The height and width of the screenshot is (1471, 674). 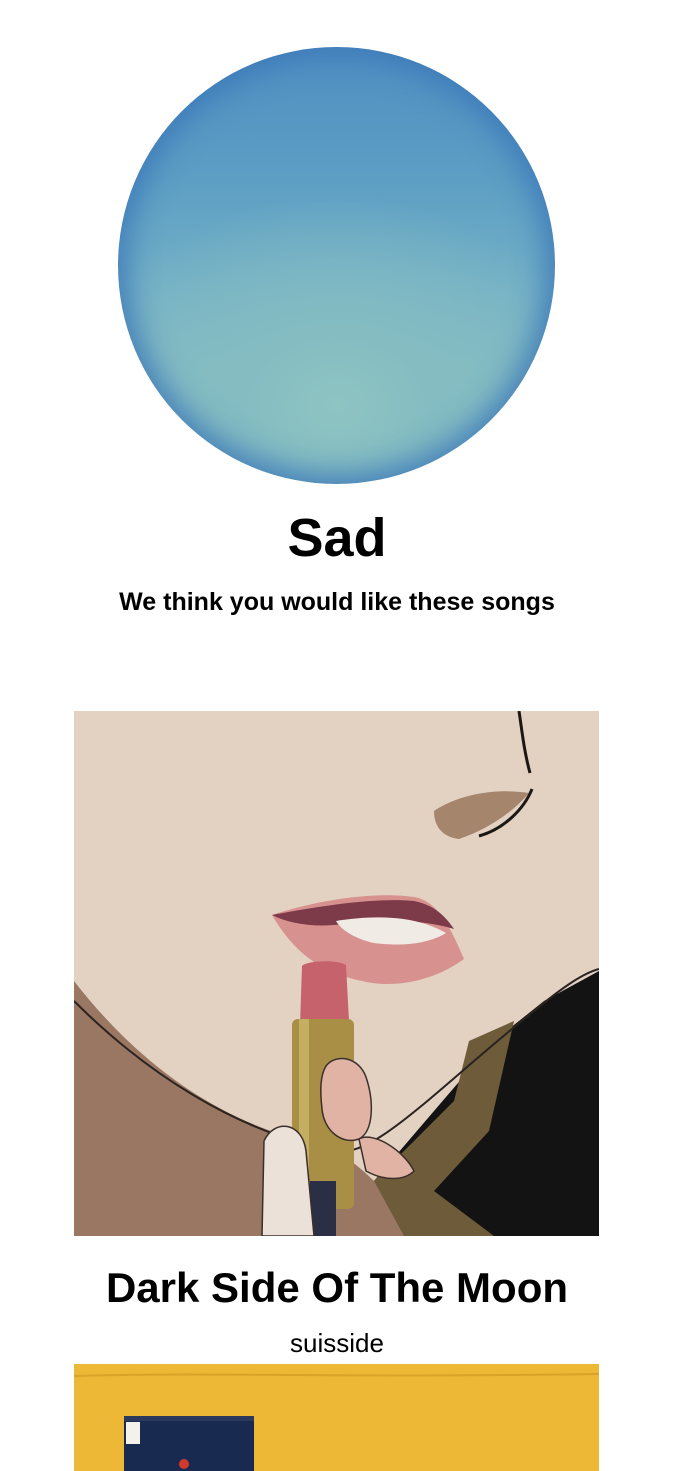 I want to click on song-cover-image, so click(x=336, y=1417).